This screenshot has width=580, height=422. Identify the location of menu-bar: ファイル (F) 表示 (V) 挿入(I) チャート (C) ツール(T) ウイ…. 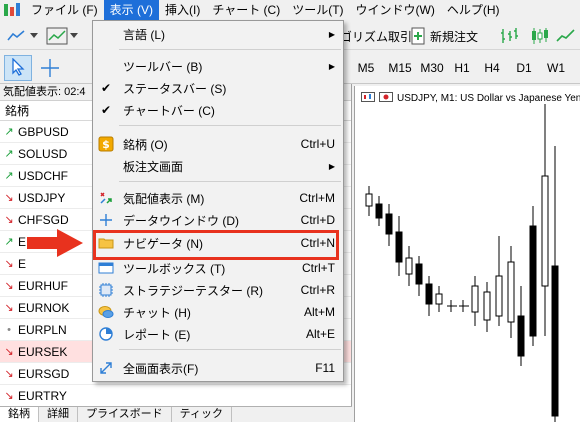
(290, 10).